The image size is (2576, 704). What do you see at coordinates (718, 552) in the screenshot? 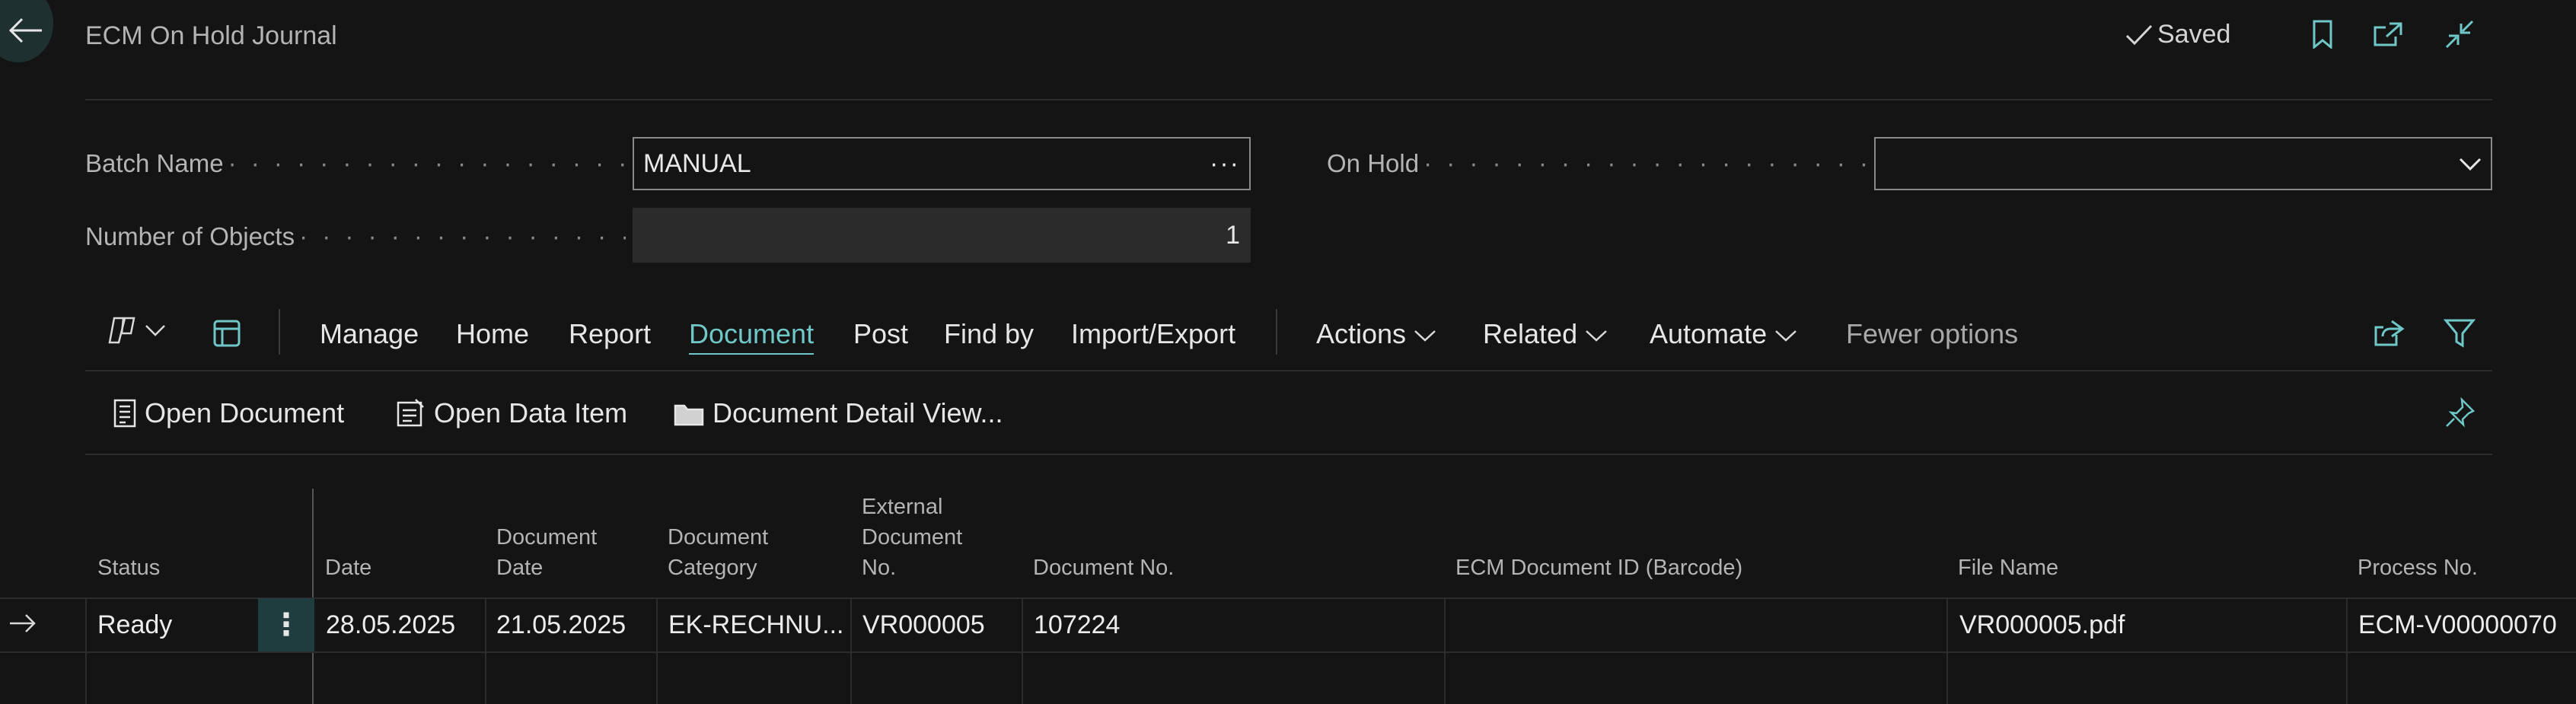
I see `column-header-document-category: Document Category` at bounding box center [718, 552].